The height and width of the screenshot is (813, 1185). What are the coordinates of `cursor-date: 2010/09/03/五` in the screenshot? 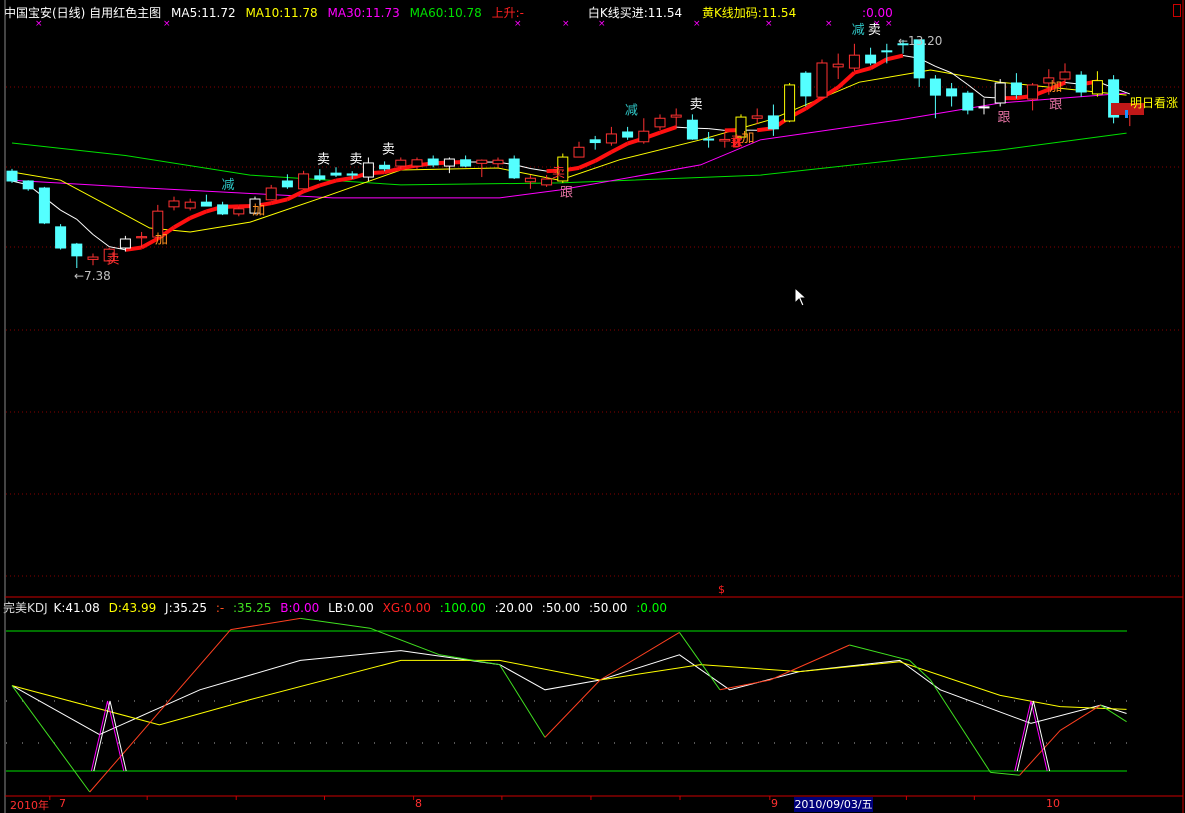 It's located at (833, 804).